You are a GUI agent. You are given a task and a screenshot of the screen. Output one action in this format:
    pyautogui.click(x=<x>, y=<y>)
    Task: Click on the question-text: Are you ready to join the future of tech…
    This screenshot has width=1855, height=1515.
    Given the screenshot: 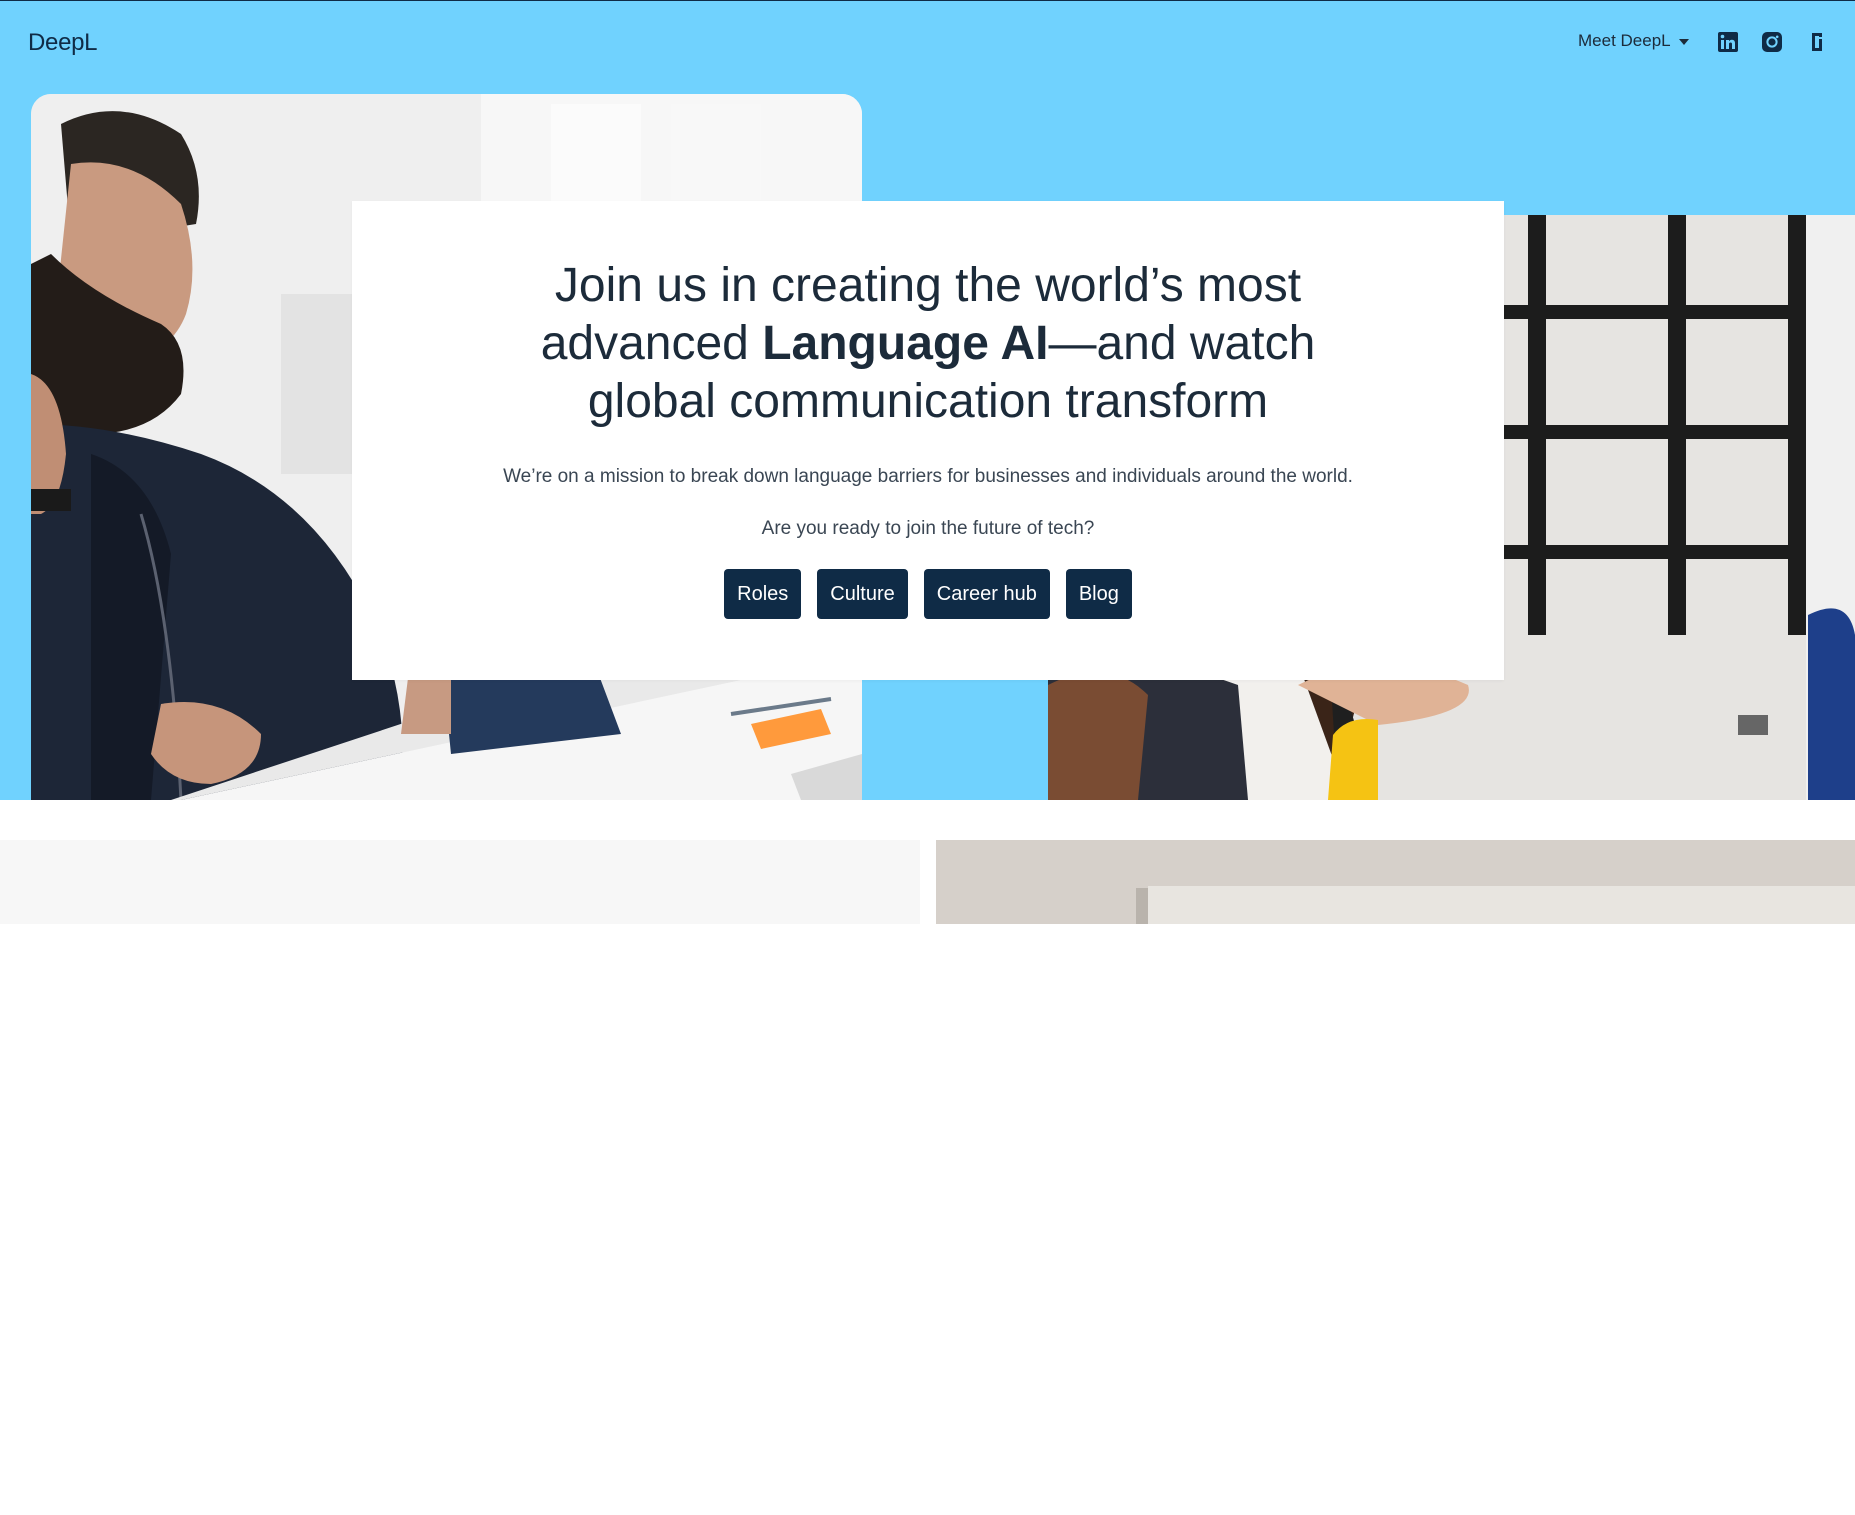 What is the action you would take?
    pyautogui.click(x=928, y=528)
    